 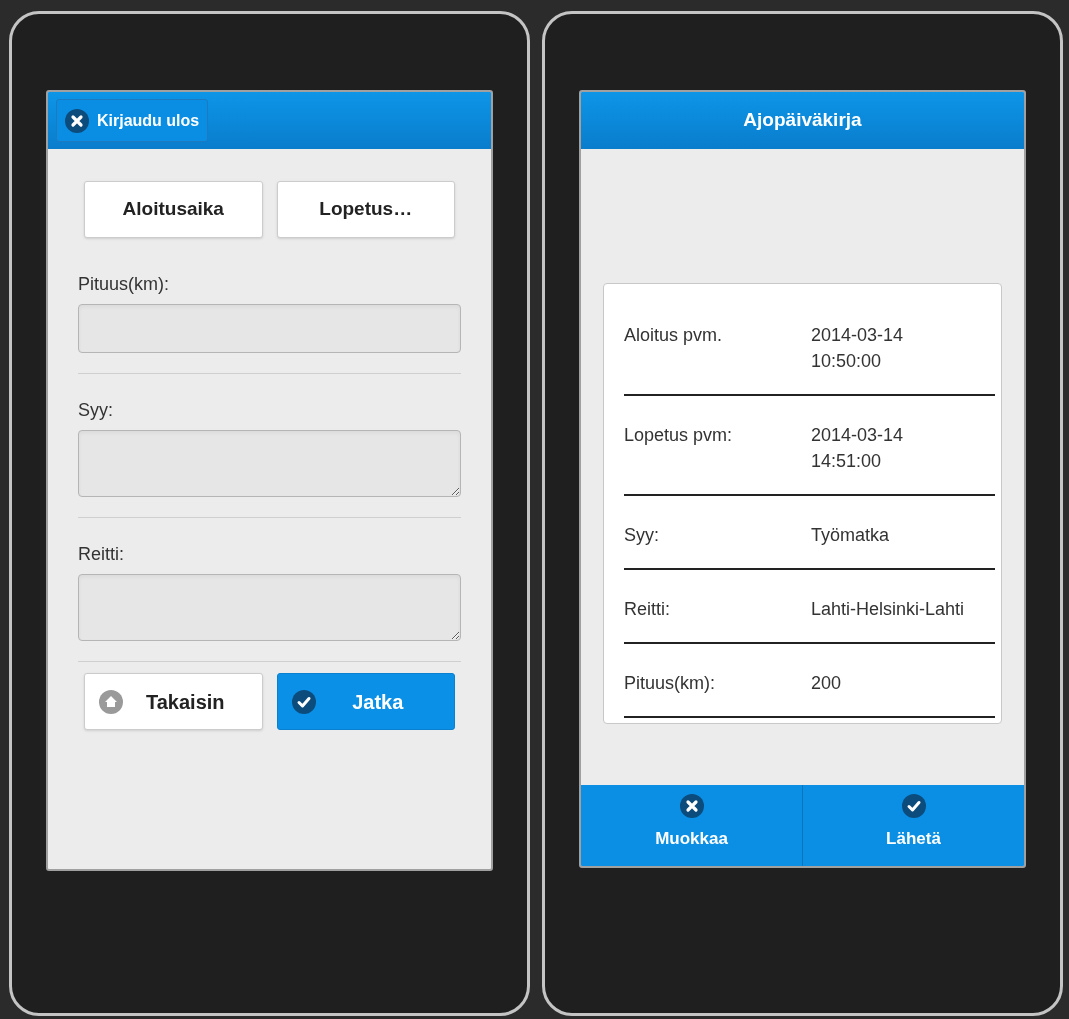 What do you see at coordinates (124, 284) in the screenshot?
I see `field-label: Pituus(km):` at bounding box center [124, 284].